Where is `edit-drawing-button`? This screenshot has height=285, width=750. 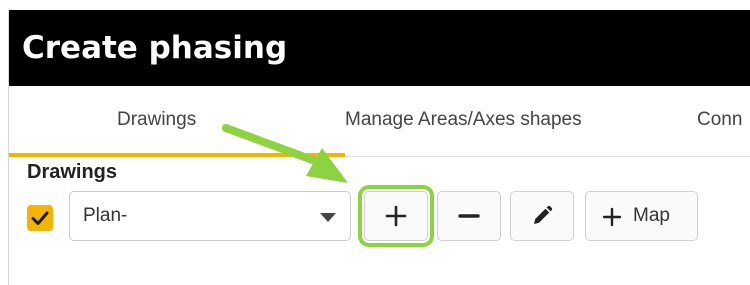
edit-drawing-button is located at coordinates (542, 216).